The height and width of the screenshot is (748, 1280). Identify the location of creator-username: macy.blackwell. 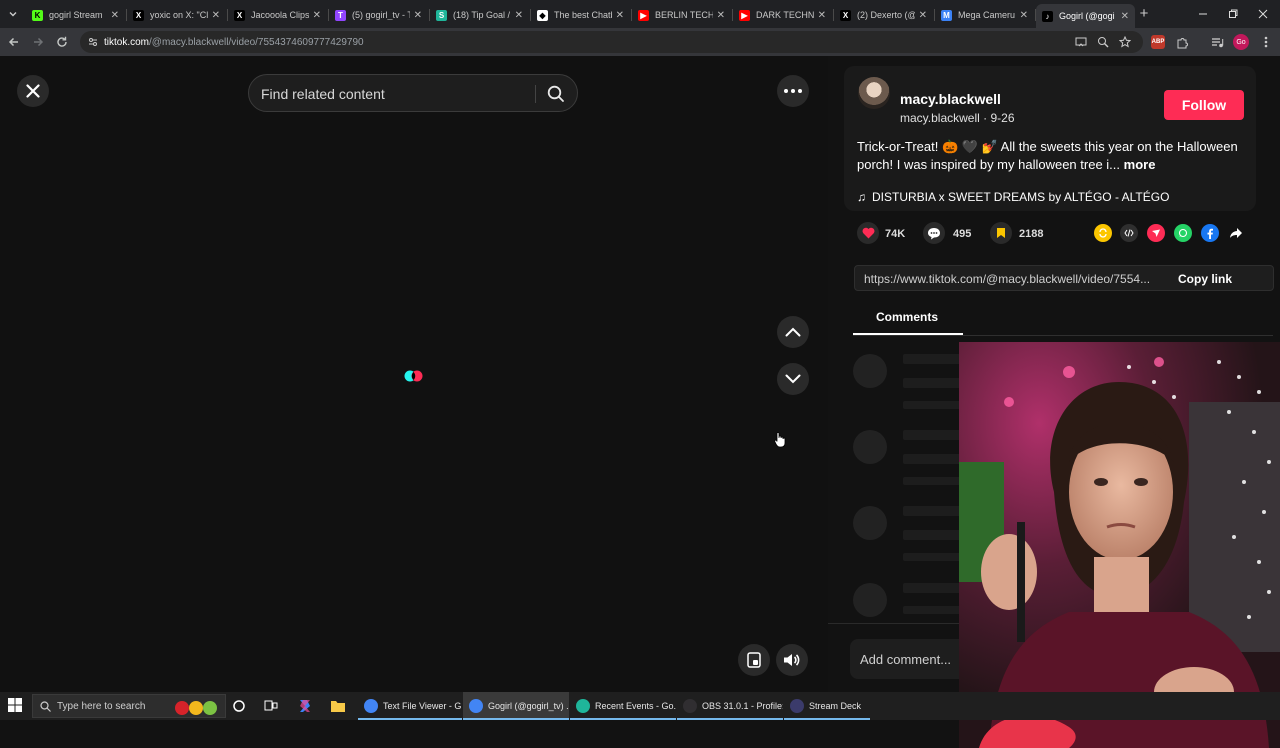
(950, 99).